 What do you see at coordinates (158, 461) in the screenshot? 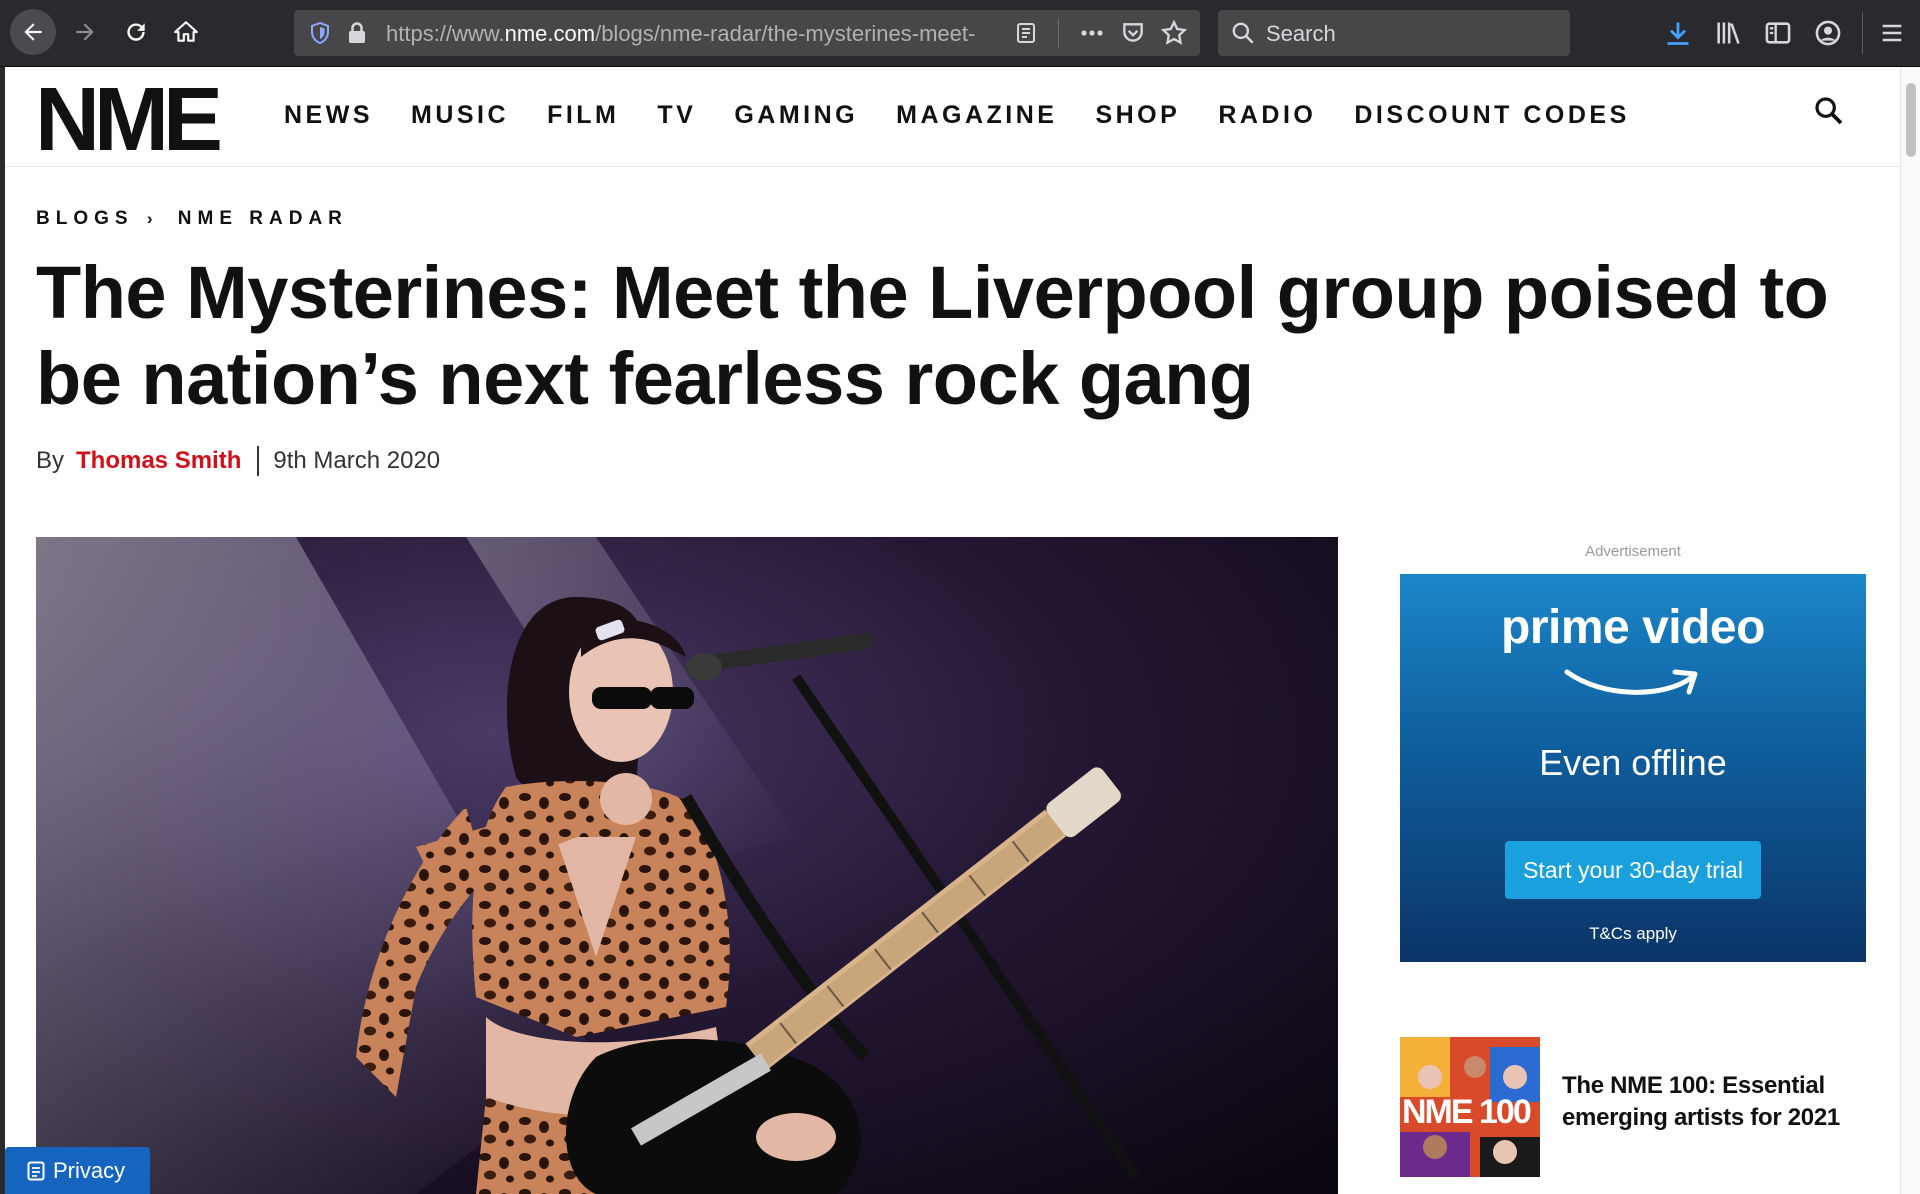
I see `author-link: Thomas Smith` at bounding box center [158, 461].